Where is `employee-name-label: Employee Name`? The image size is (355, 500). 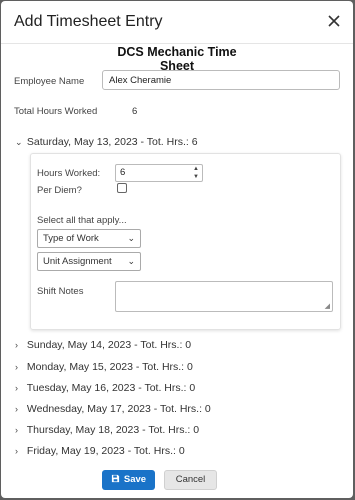
employee-name-label: Employee Name is located at coordinates (49, 81).